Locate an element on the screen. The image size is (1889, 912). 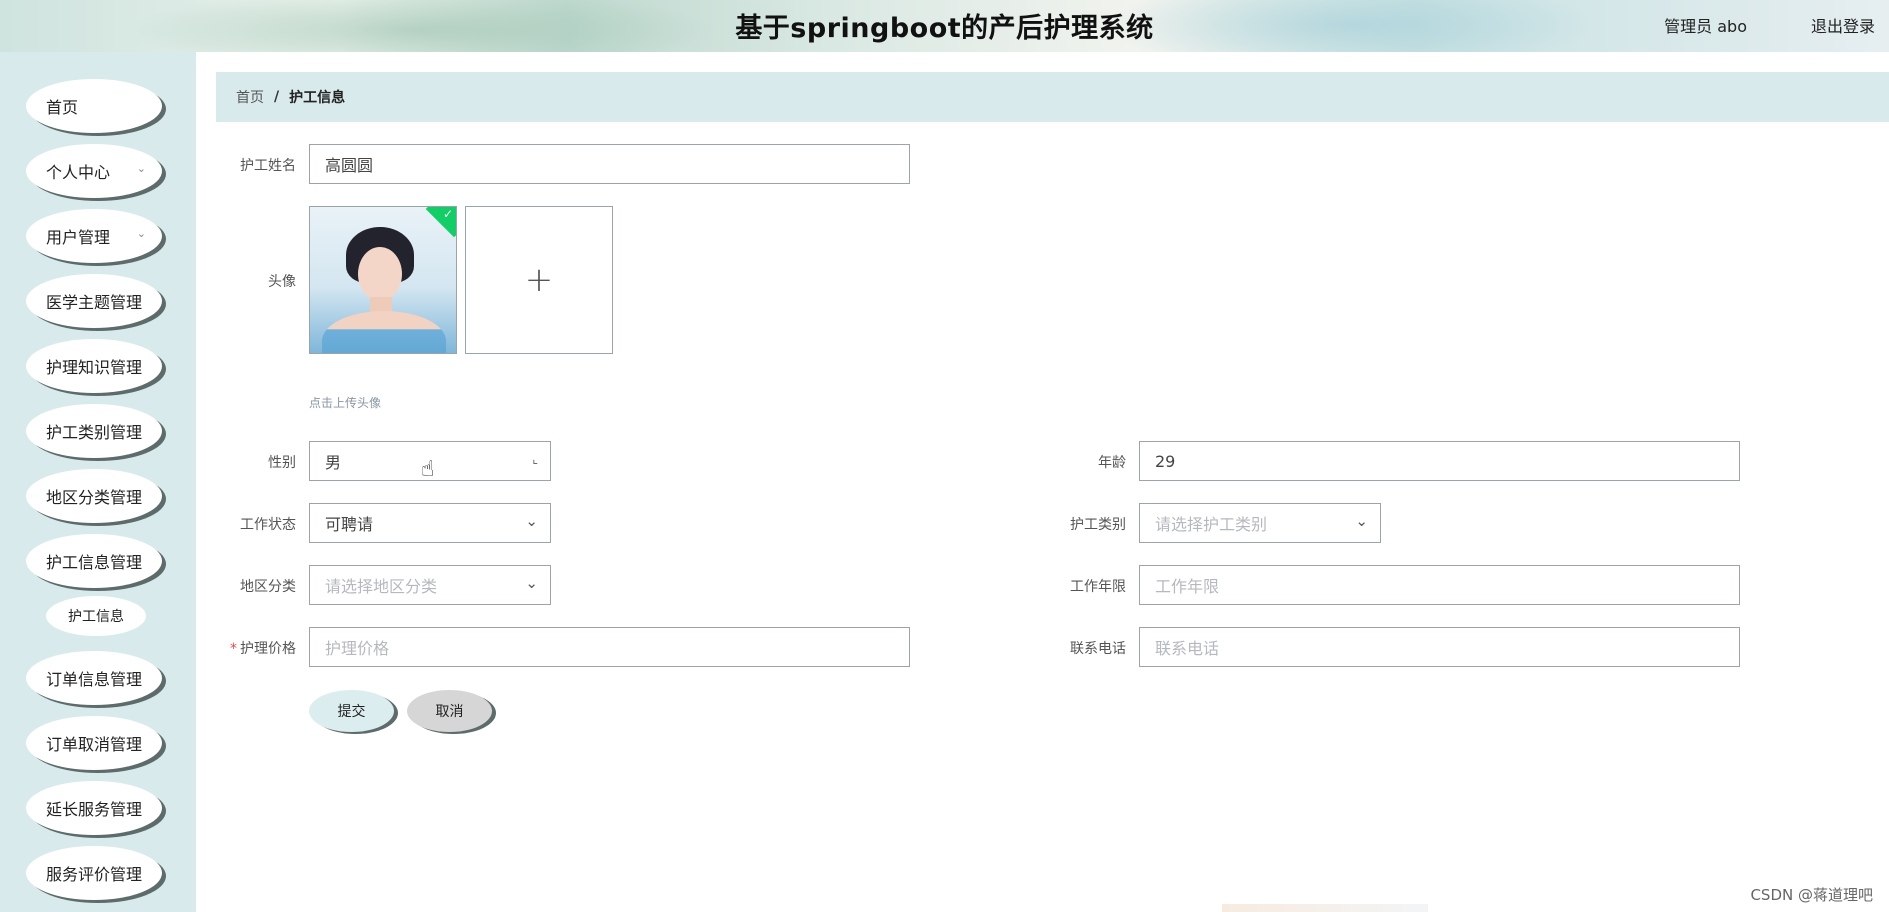
sidebar-item-extended-service: 延长服务管理 is located at coordinates (94, 808).